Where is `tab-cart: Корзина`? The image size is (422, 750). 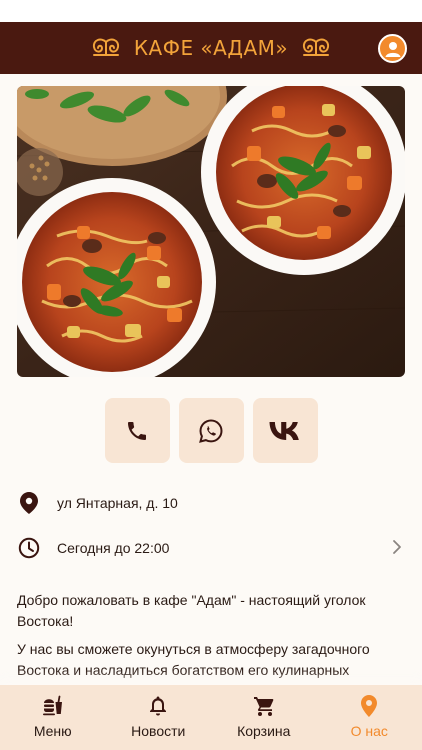
tab-cart: Корзина is located at coordinates (264, 717).